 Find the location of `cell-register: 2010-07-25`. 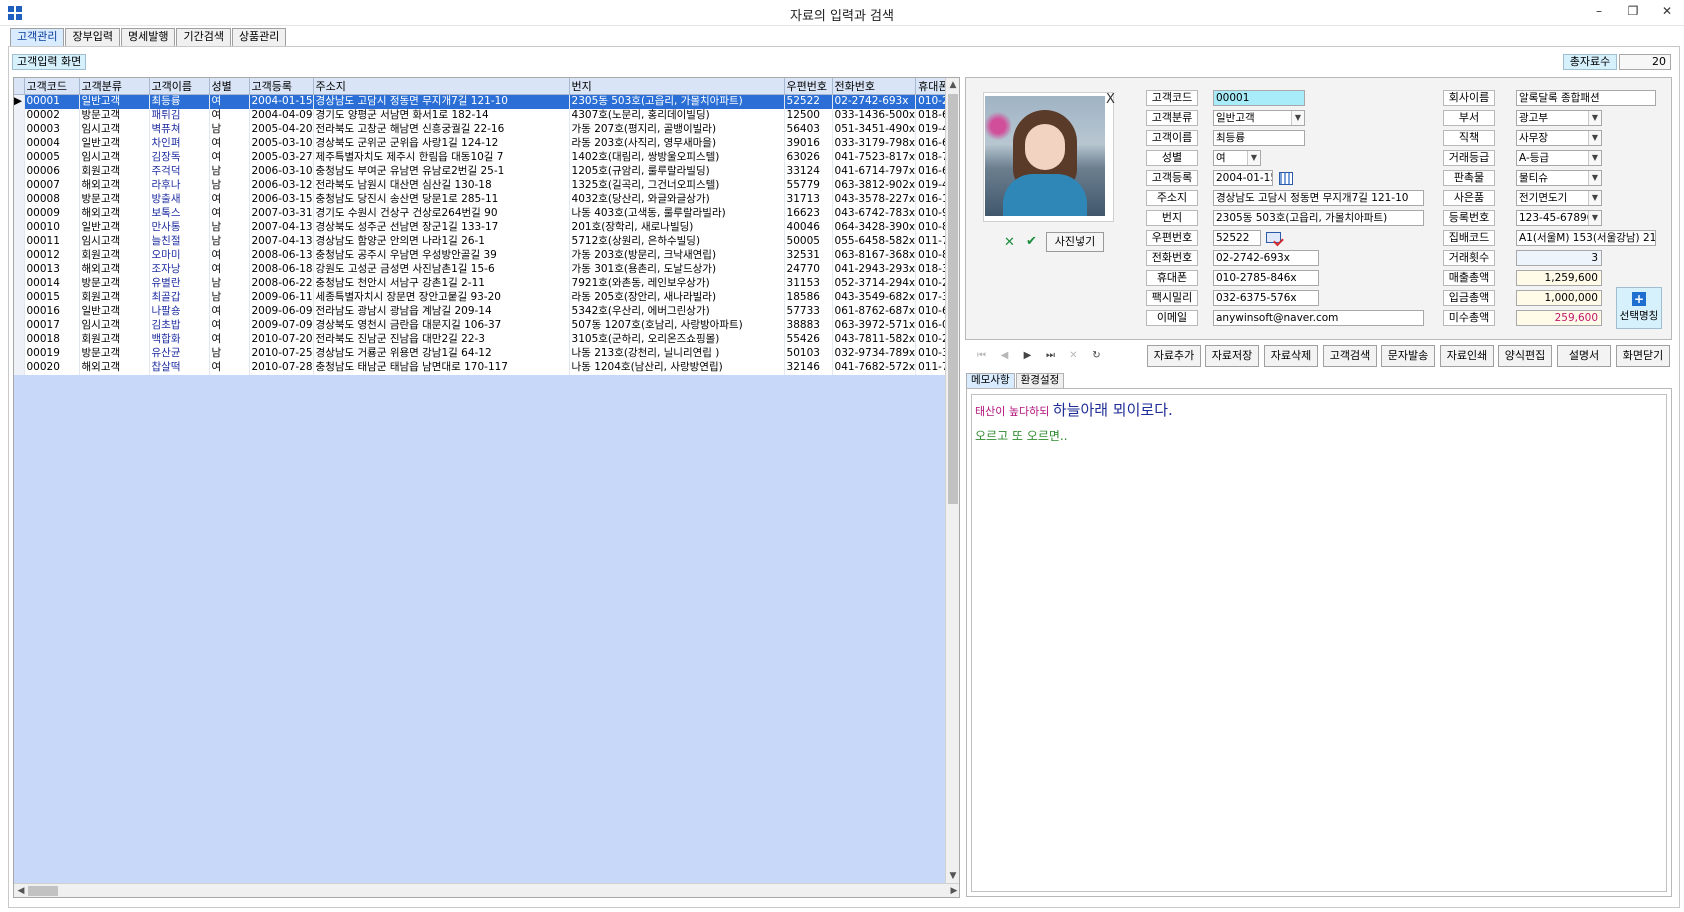

cell-register: 2010-07-25 is located at coordinates (281, 353).